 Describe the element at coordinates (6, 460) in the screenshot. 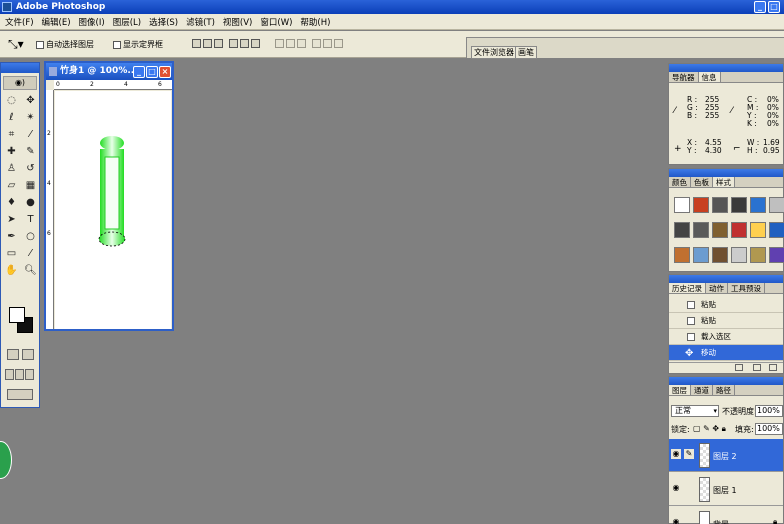

I see `floating-green-button` at that location.